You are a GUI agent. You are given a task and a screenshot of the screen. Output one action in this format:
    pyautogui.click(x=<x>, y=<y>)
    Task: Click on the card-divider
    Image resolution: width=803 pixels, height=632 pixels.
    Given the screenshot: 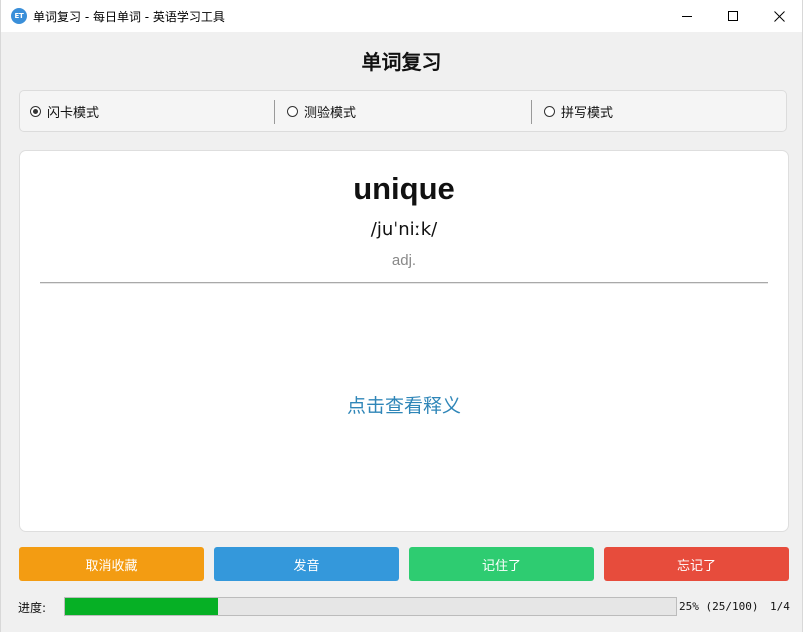 What is the action you would take?
    pyautogui.click(x=404, y=283)
    